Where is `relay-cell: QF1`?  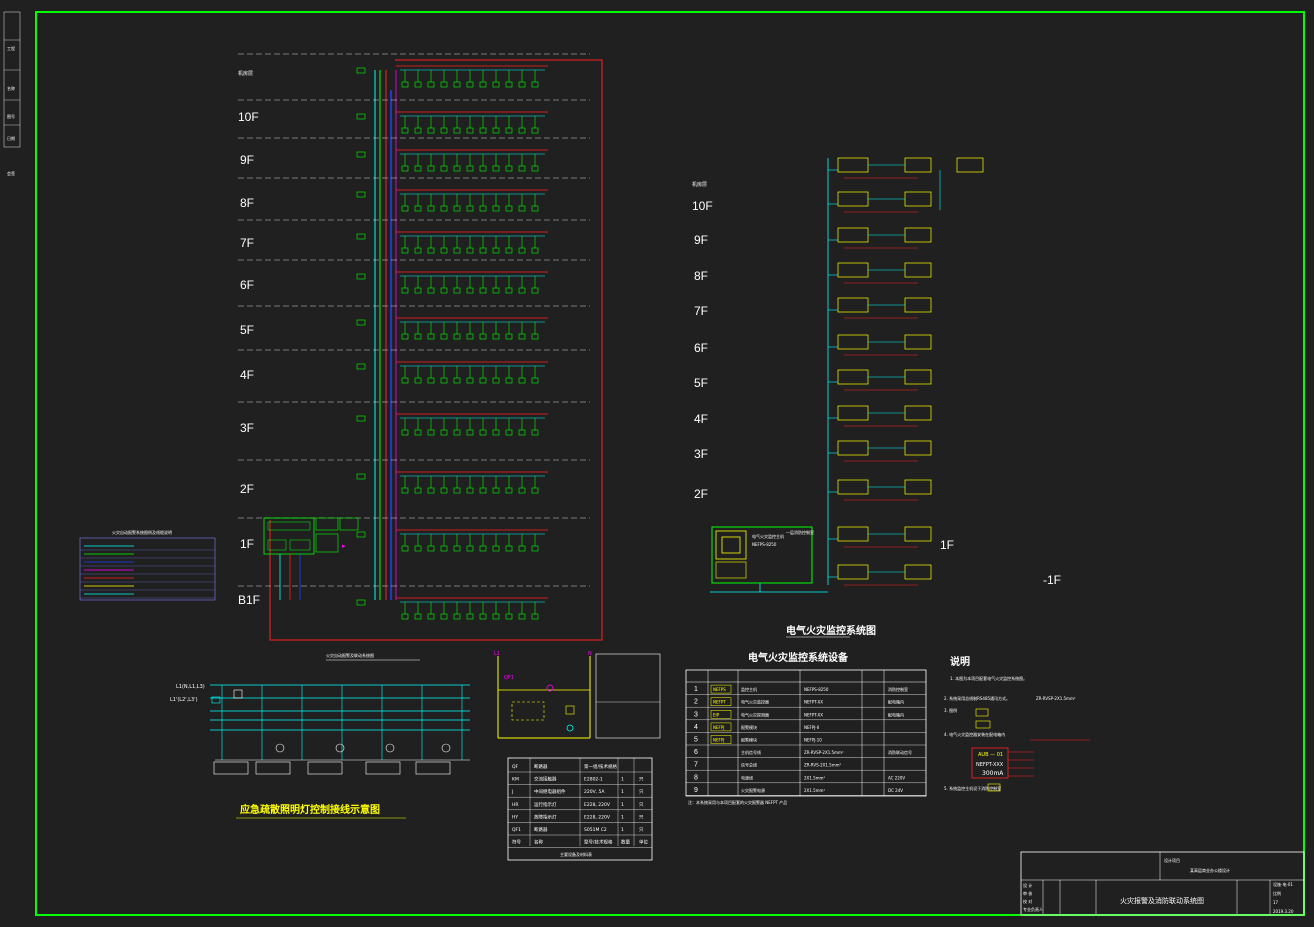
relay-cell: QF1 is located at coordinates (516, 830).